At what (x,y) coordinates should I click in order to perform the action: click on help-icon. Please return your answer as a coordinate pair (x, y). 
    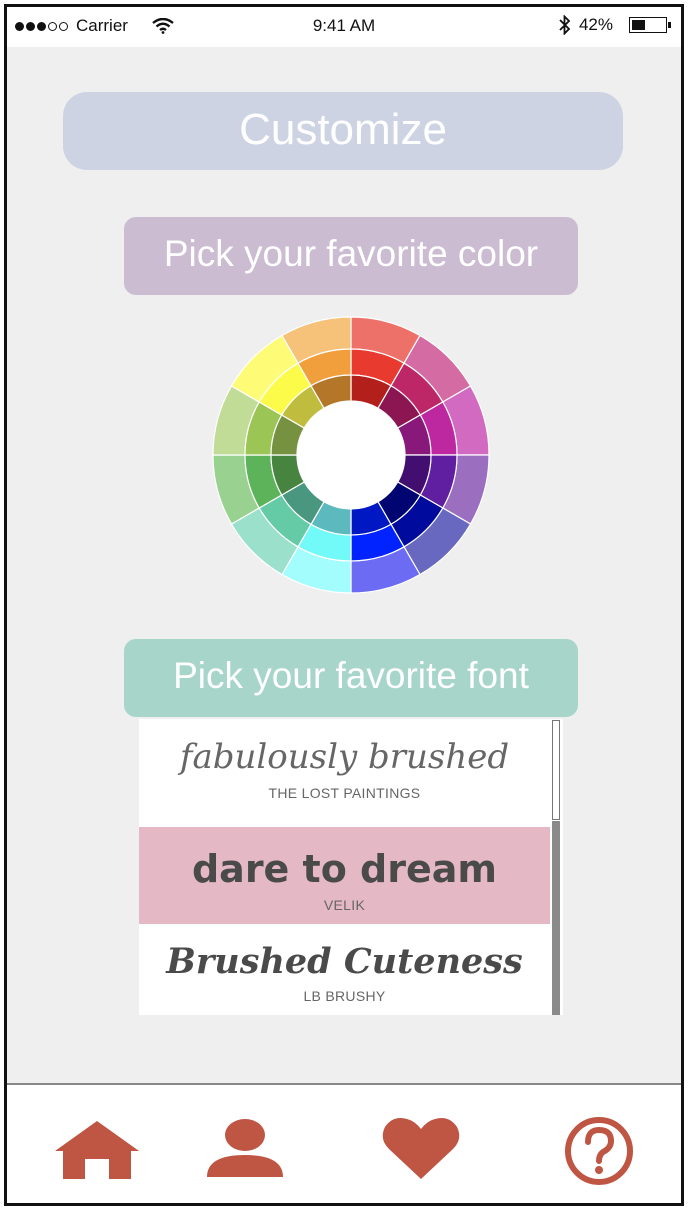
    Looking at the image, I should click on (599, 1151).